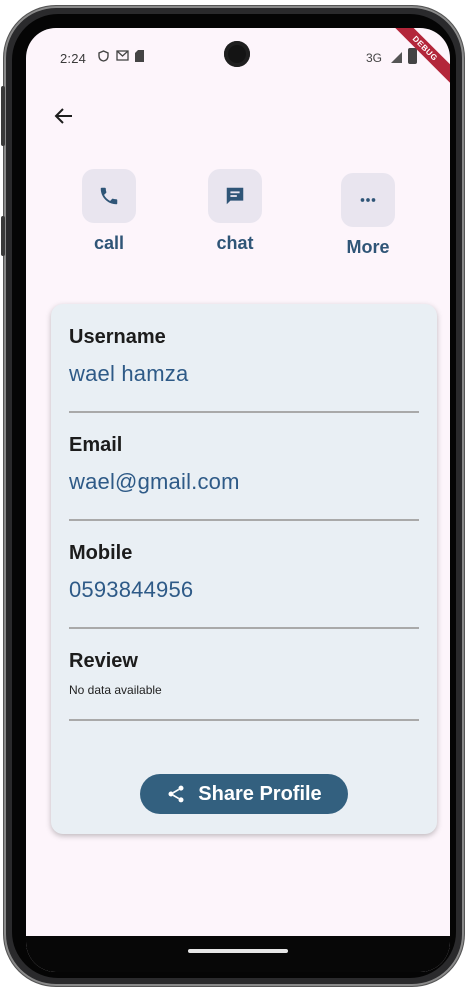 The image size is (470, 991). I want to click on status-bar: 2:24 3G DEBUG, so click(238, 60).